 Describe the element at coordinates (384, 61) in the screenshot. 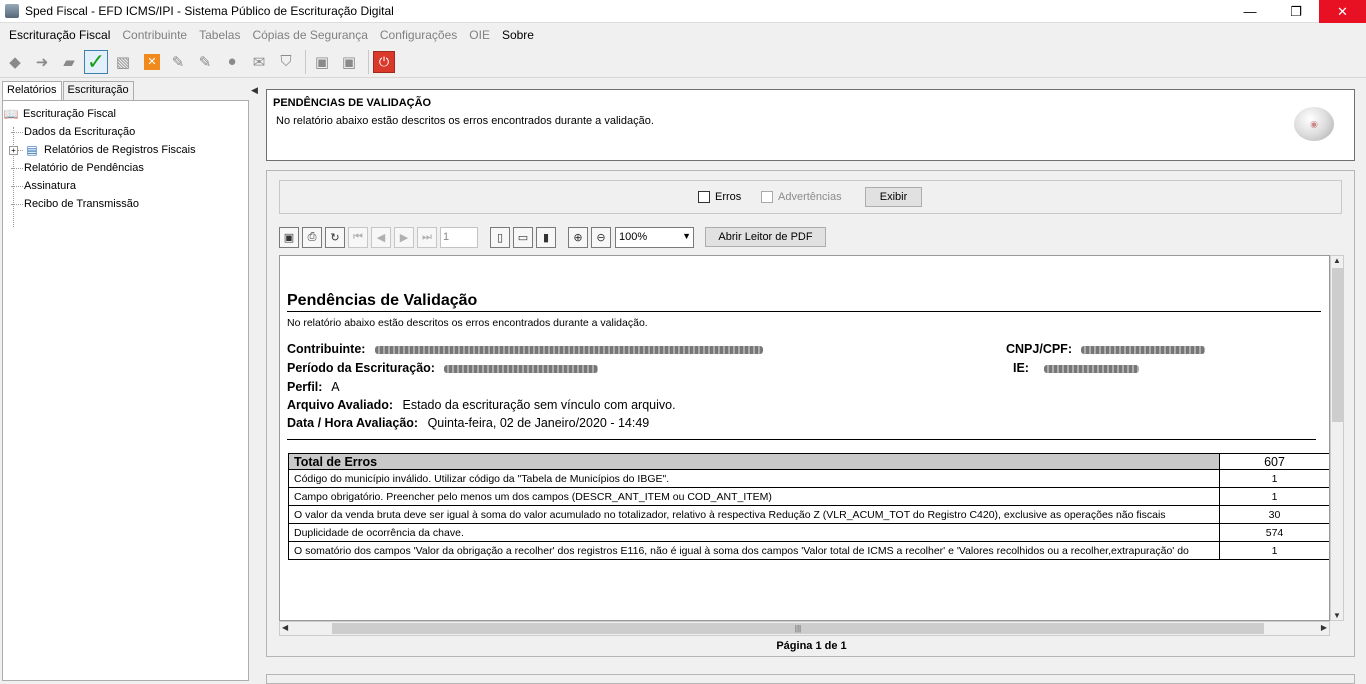

I see `power-exit-icon: ⏻` at that location.